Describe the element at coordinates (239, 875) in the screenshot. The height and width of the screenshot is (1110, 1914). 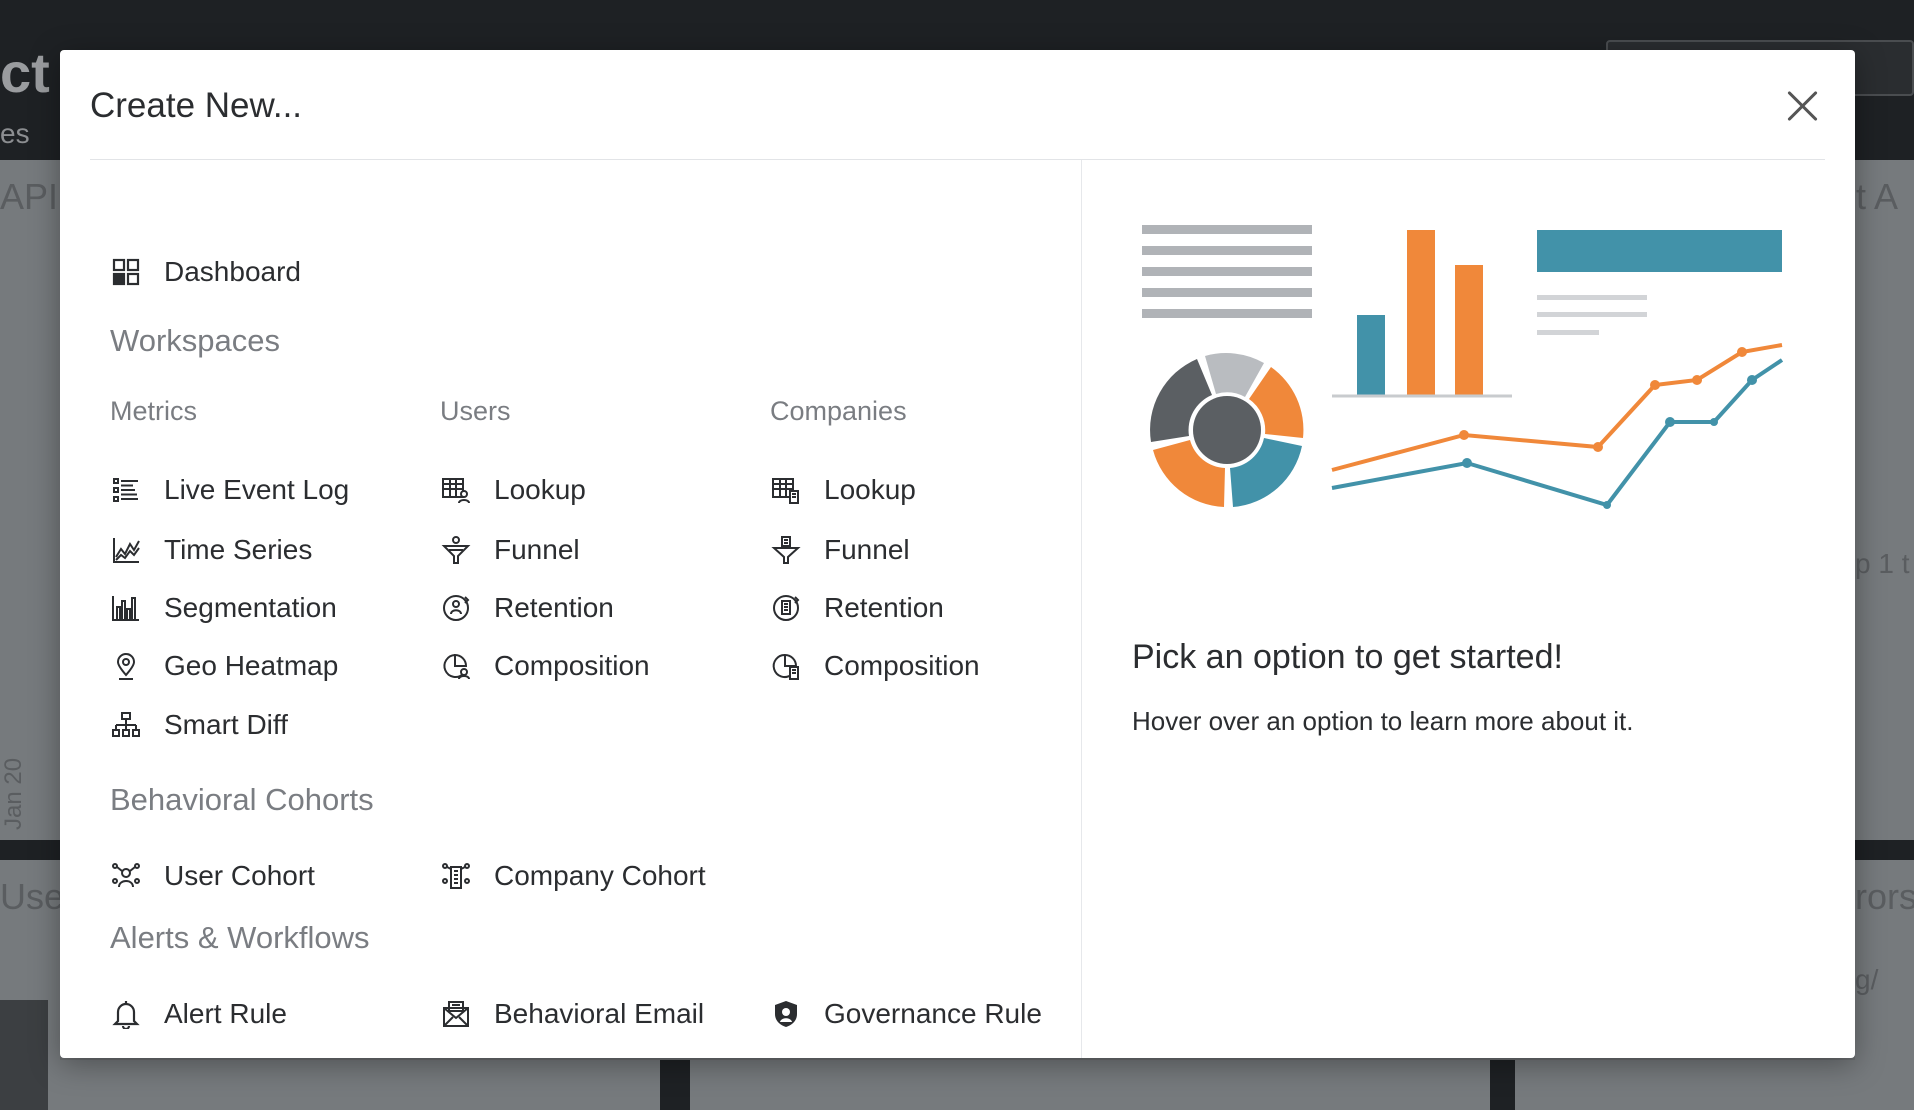
I see `option-label: User Cohort` at that location.